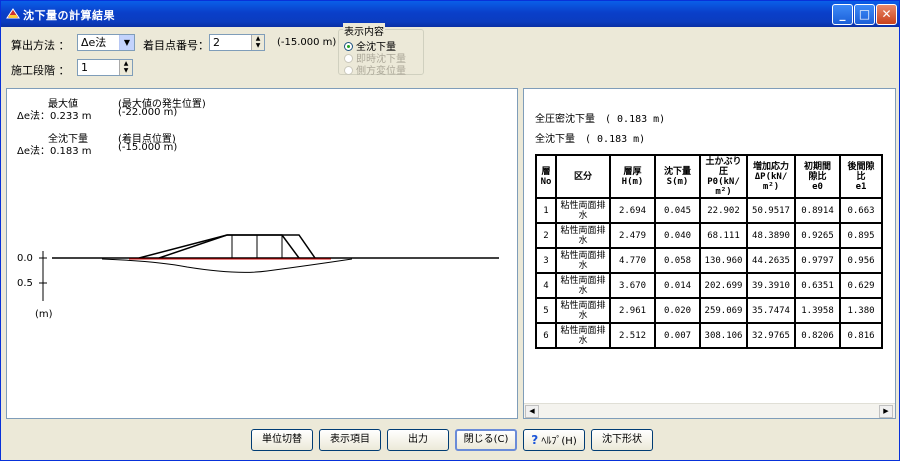 The width and height of the screenshot is (900, 461). What do you see at coordinates (723, 310) in the screenshot?
I see `table-cell: 259.069` at bounding box center [723, 310].